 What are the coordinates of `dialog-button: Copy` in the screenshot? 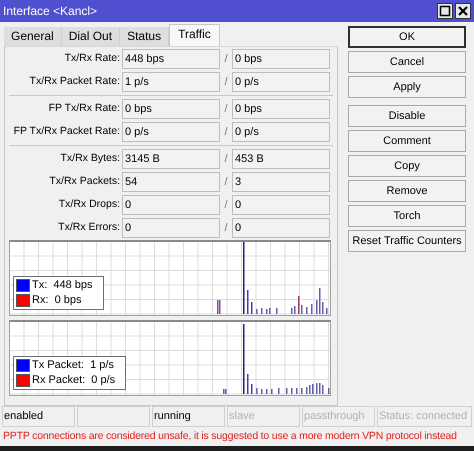 It's located at (407, 166).